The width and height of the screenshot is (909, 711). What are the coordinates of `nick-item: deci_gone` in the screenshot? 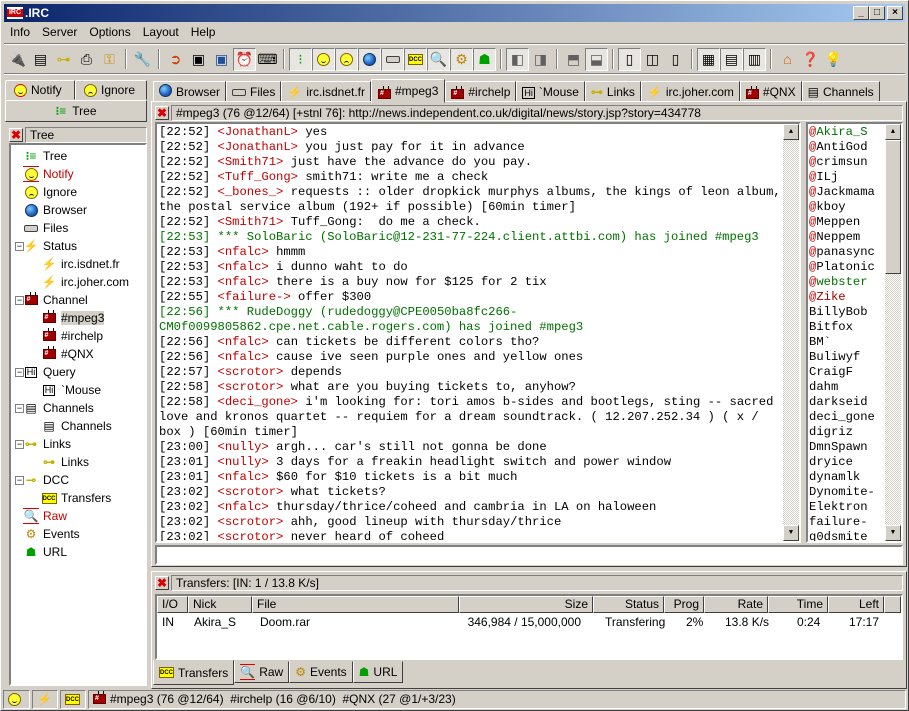 It's located at (842, 417).